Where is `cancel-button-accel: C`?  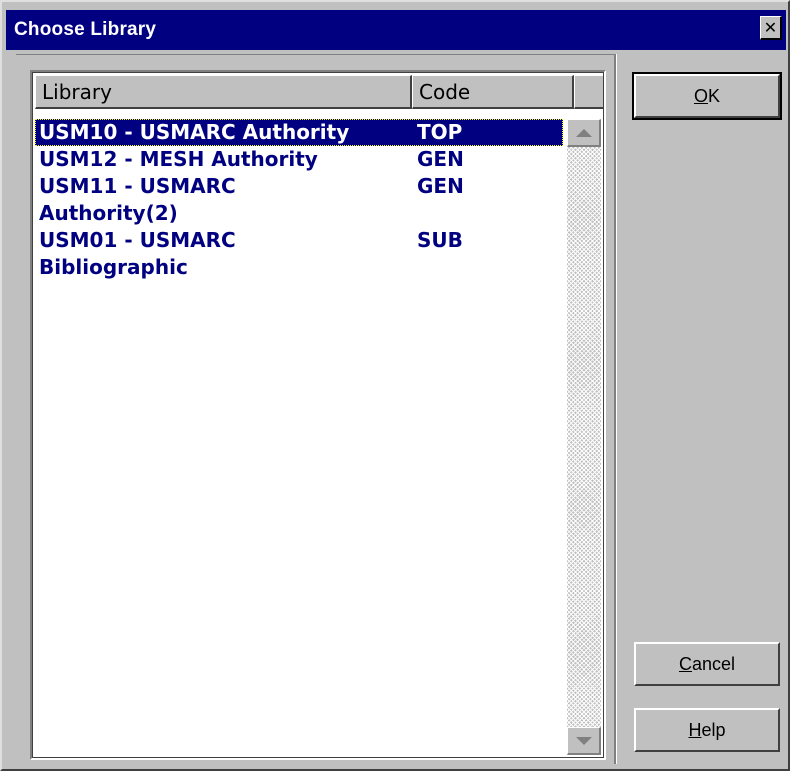 cancel-button-accel: C is located at coordinates (685, 663).